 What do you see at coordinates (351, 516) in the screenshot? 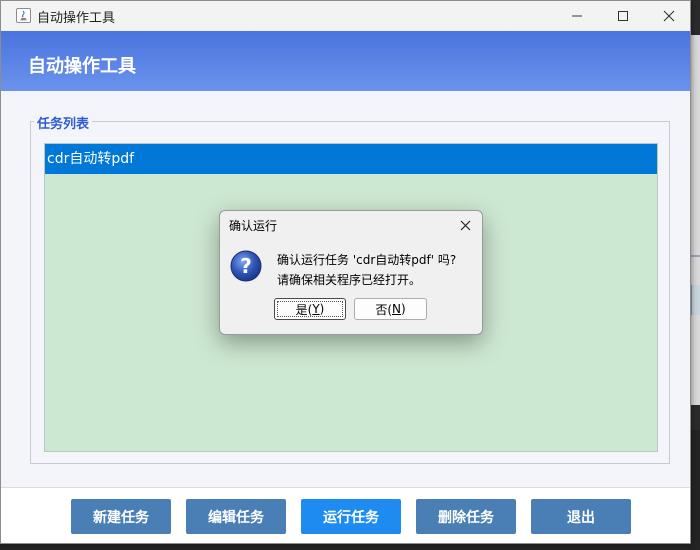
I see `run-task-button: 运行任务` at bounding box center [351, 516].